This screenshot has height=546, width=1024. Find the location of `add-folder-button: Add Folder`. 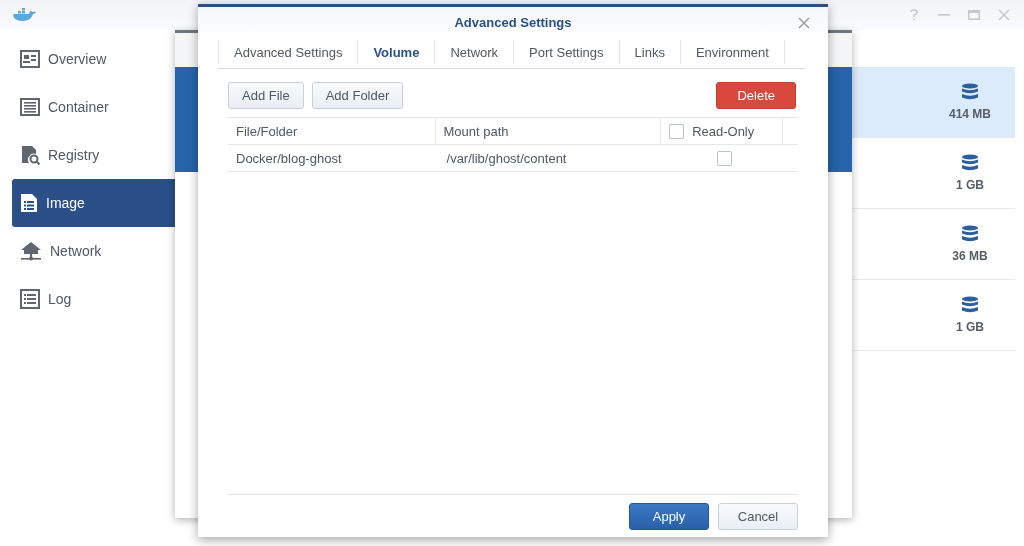

add-folder-button: Add Folder is located at coordinates (357, 95).